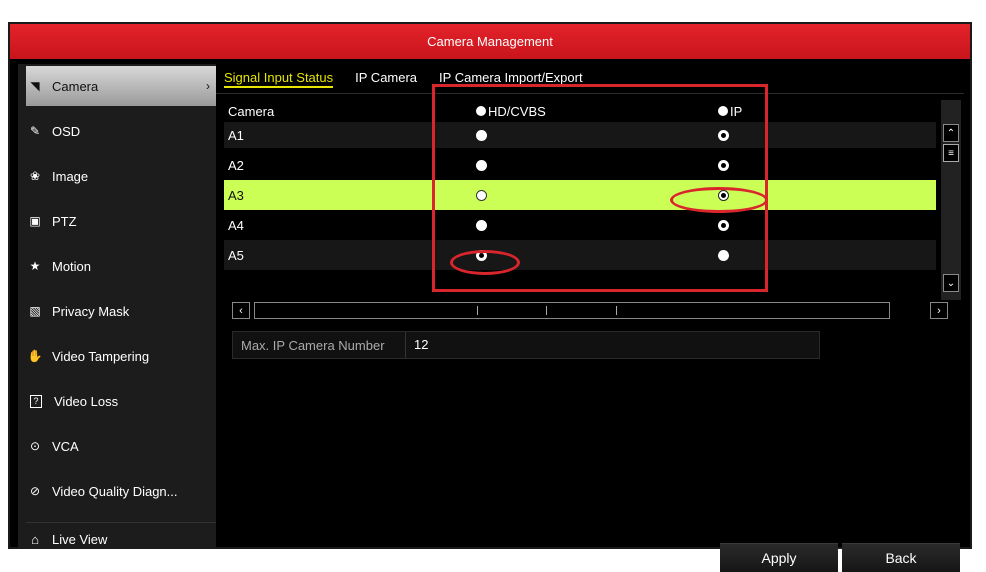 This screenshot has height=572, width=986. I want to click on sidebar-item-ptz: ▣ PTZ, so click(121, 221).